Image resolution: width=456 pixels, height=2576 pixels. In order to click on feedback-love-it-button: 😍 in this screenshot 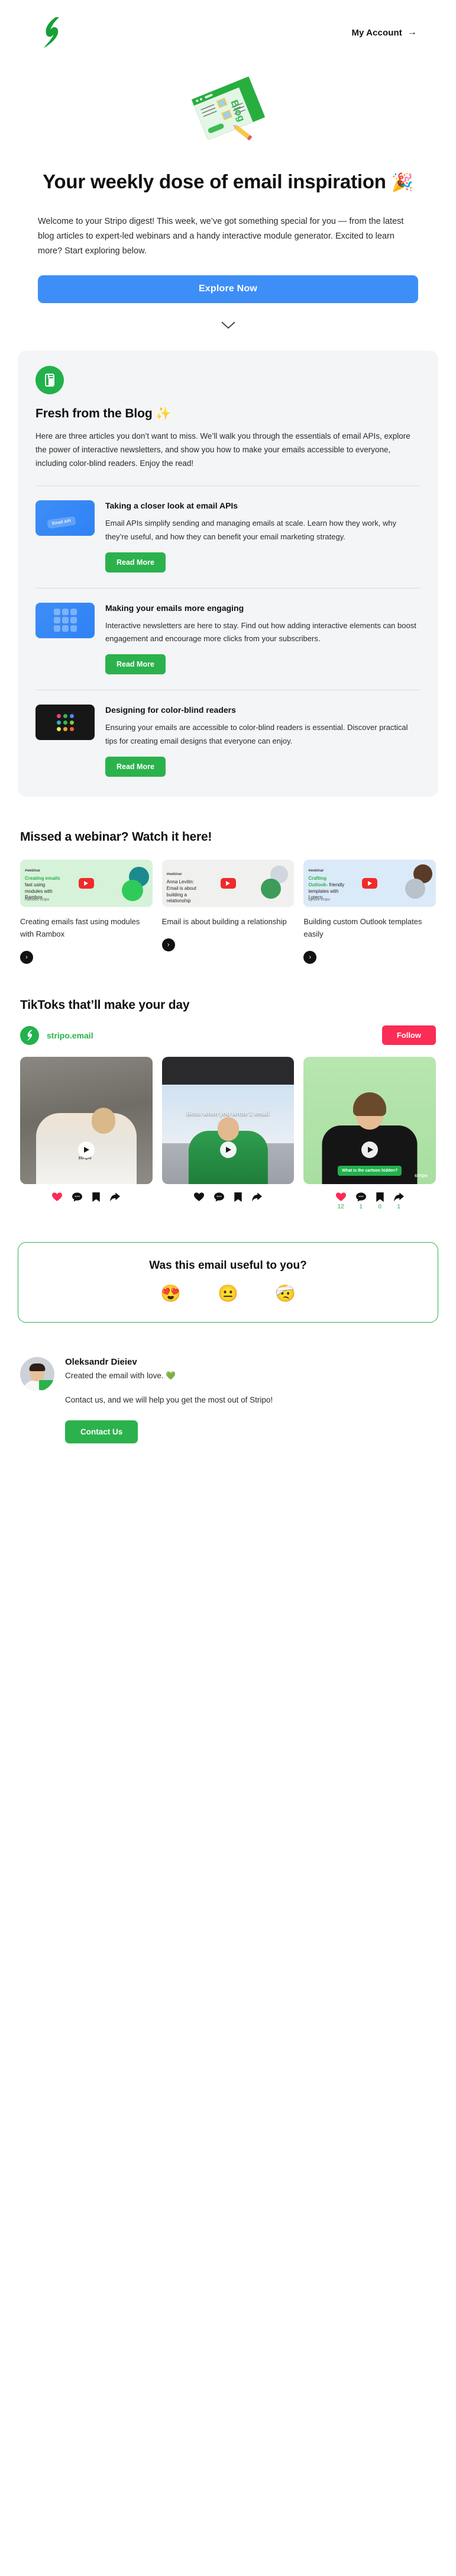, I will do `click(171, 1293)`.